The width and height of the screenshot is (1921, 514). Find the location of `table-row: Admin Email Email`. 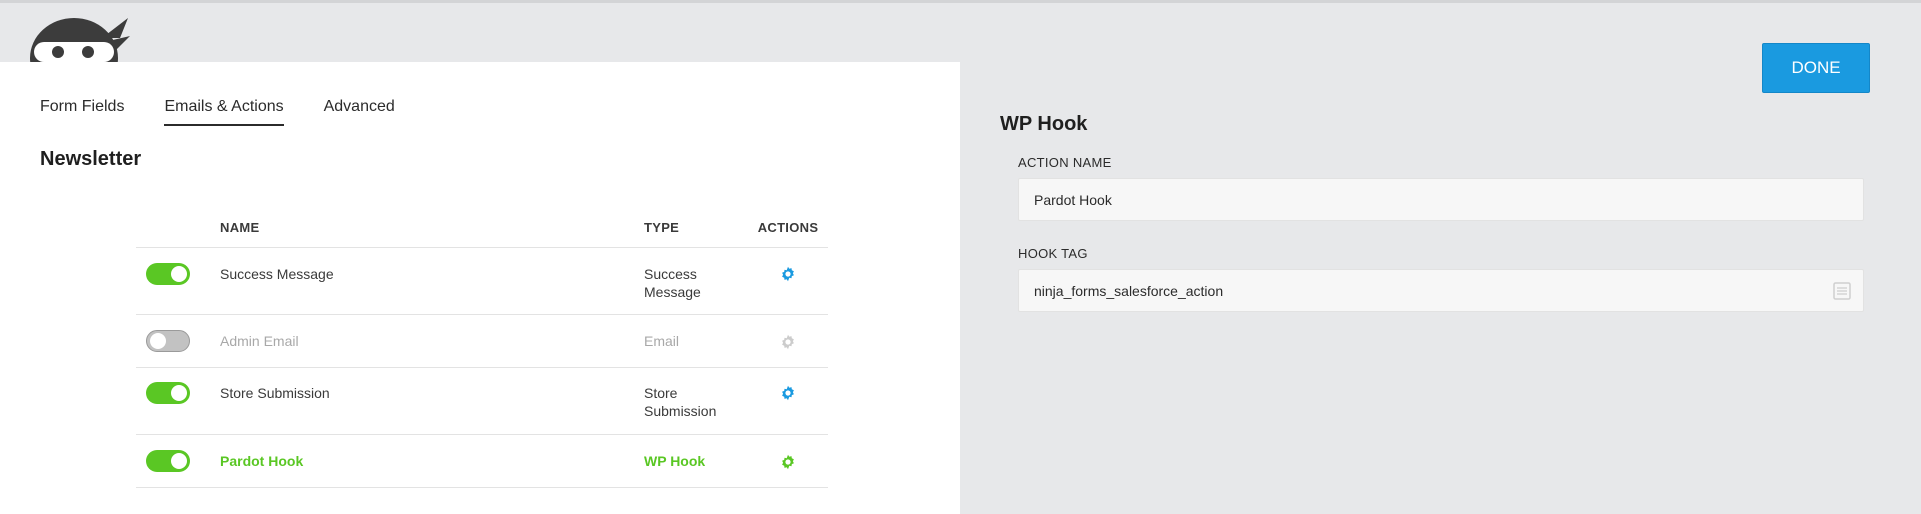

table-row: Admin Email Email is located at coordinates (482, 341).